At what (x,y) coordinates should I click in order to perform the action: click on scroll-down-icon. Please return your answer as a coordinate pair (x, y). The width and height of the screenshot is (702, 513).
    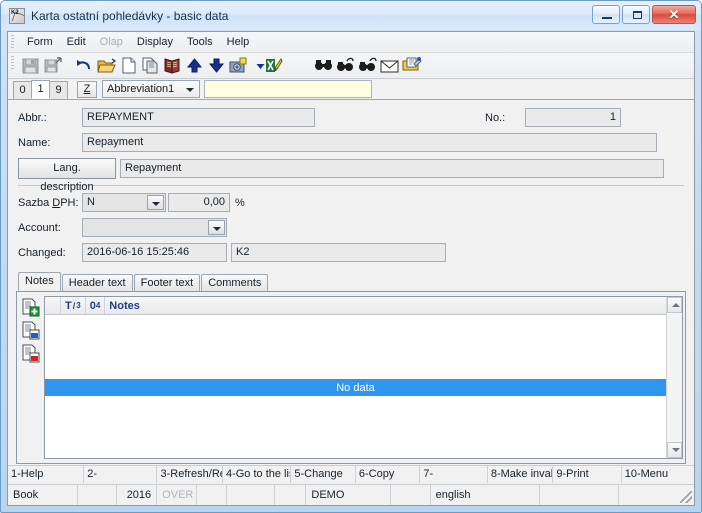
    Looking at the image, I should click on (674, 450).